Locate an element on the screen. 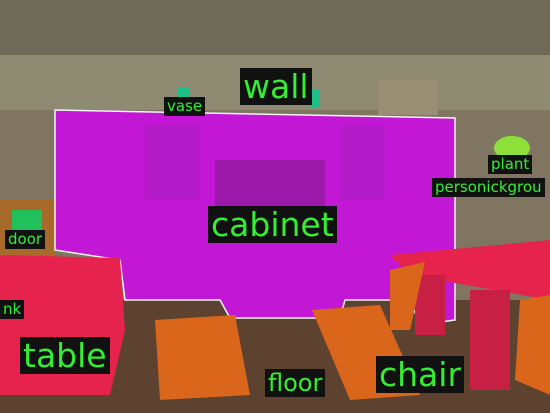  label-door: door is located at coordinates (25, 239).